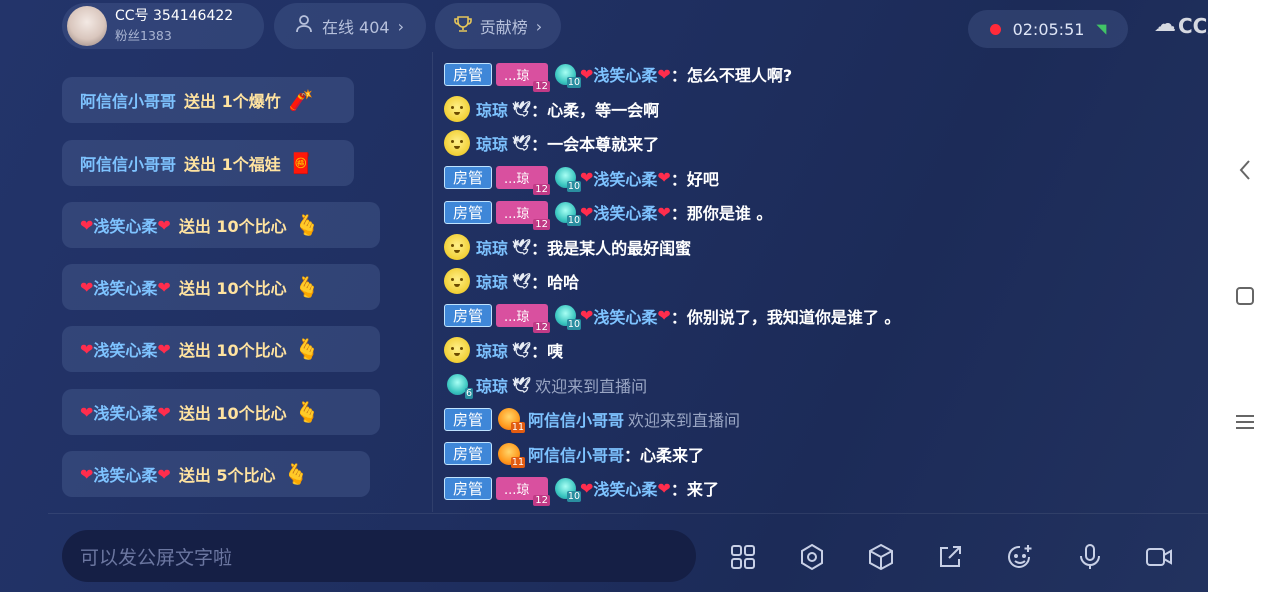 The width and height of the screenshot is (1280, 592). I want to click on user-icon, so click(304, 26).